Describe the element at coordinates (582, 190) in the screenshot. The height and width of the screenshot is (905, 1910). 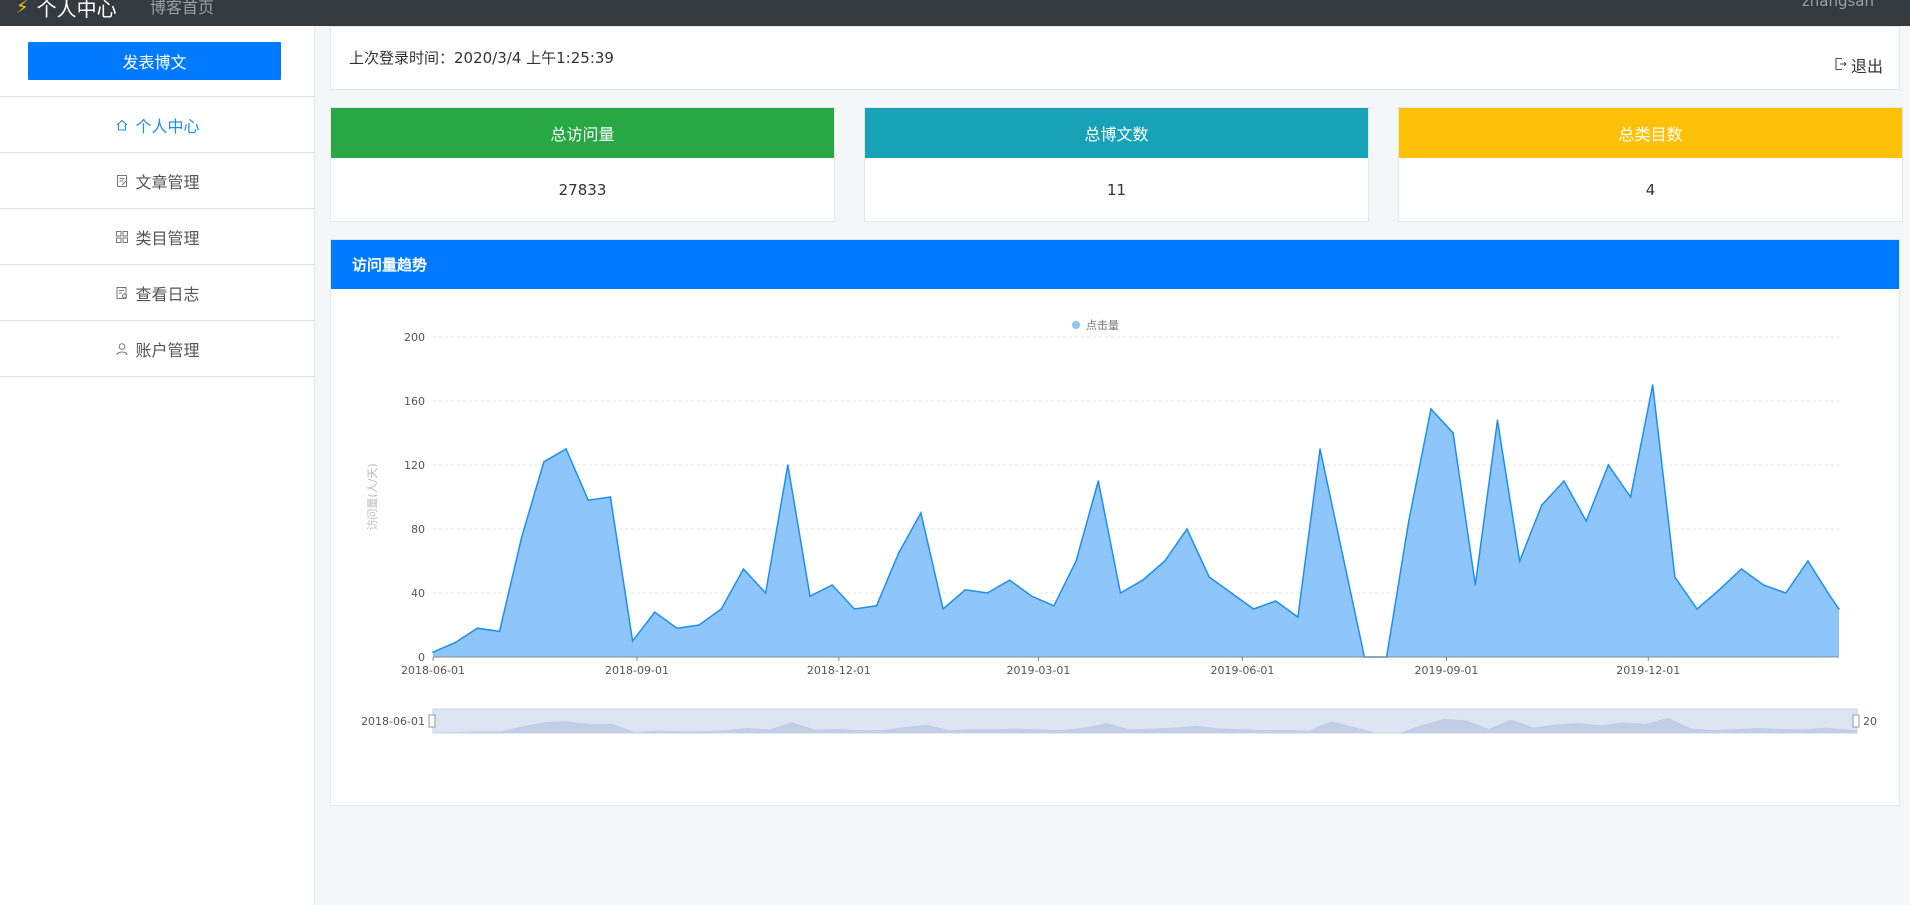
I see `stat-card-value: 27833` at that location.